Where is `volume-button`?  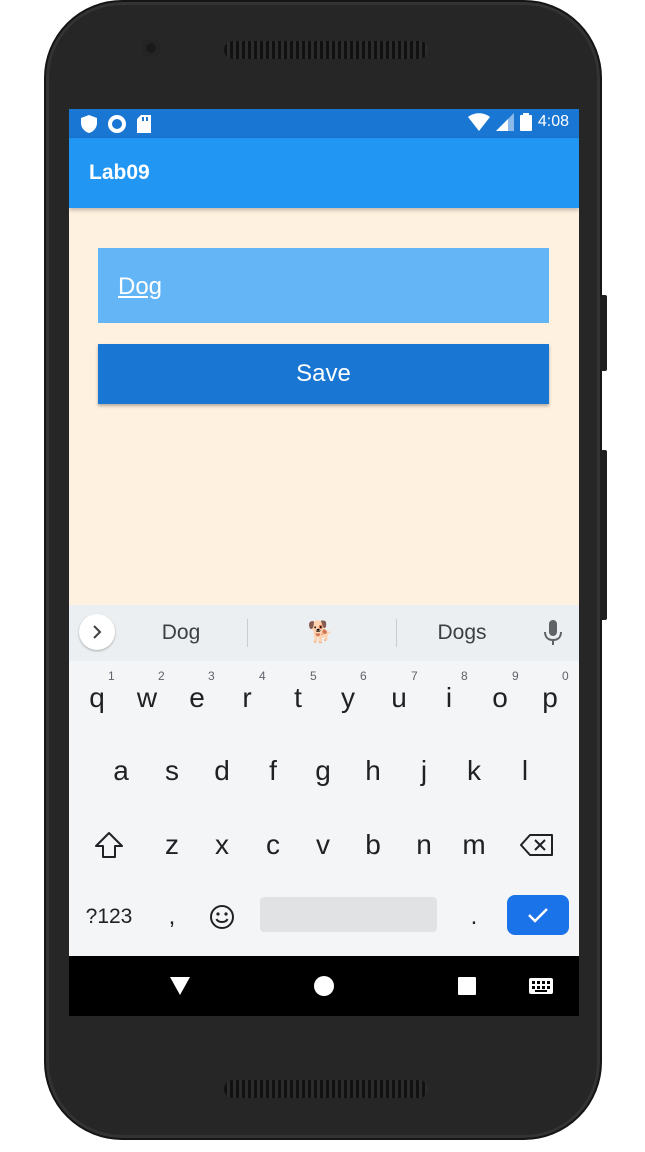 volume-button is located at coordinates (603, 535).